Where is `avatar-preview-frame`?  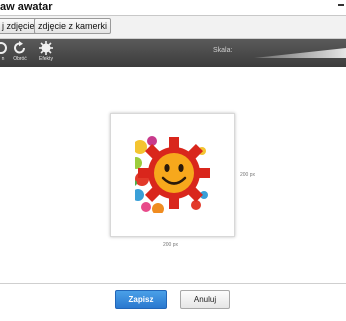 avatar-preview-frame is located at coordinates (172, 175).